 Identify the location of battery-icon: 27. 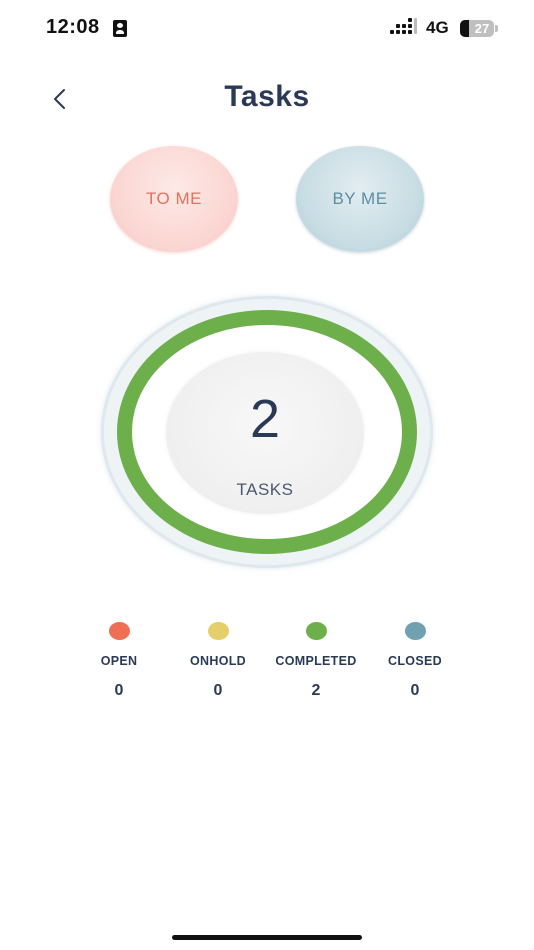
(477, 28).